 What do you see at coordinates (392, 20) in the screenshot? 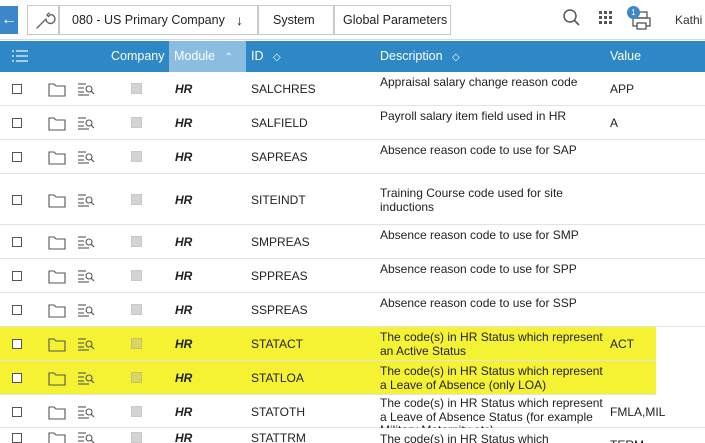
I see `global-parameters-breadcrumb: Global Parameters` at bounding box center [392, 20].